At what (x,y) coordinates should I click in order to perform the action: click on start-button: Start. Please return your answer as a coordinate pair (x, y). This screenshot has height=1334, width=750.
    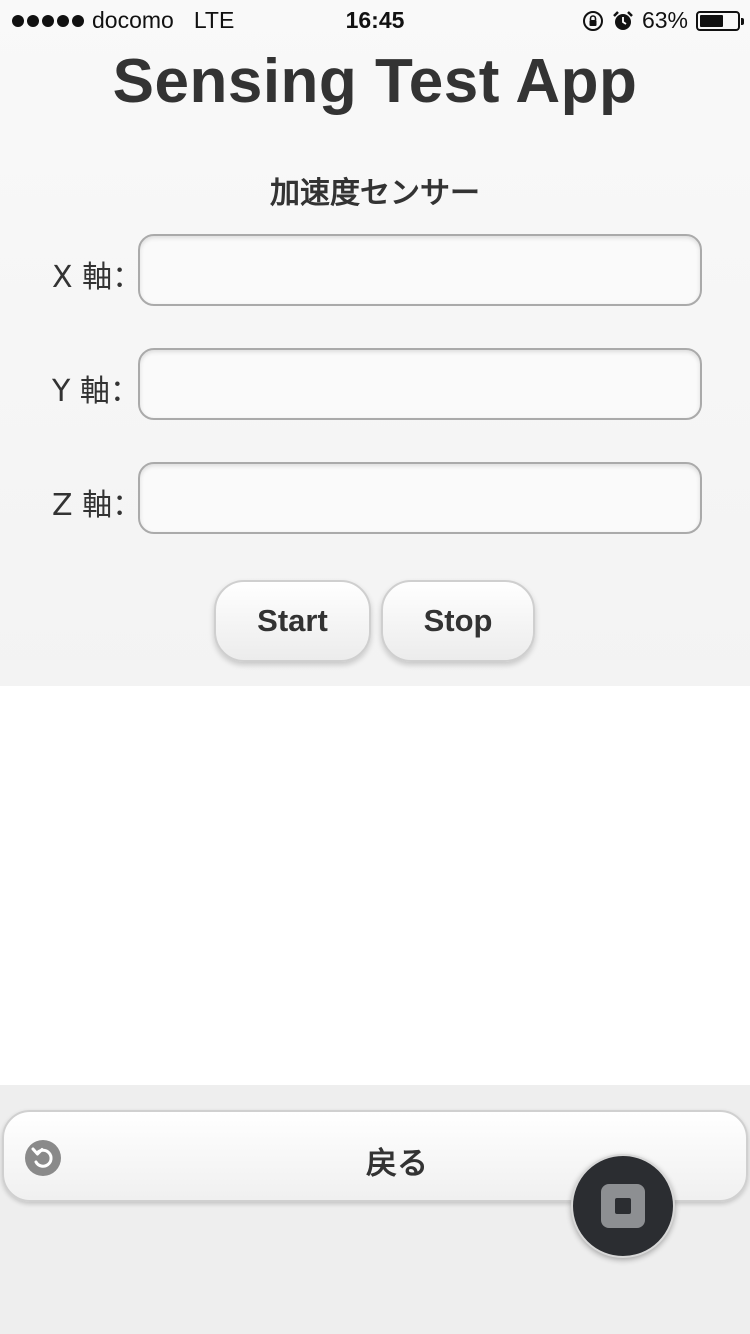
    Looking at the image, I should click on (292, 621).